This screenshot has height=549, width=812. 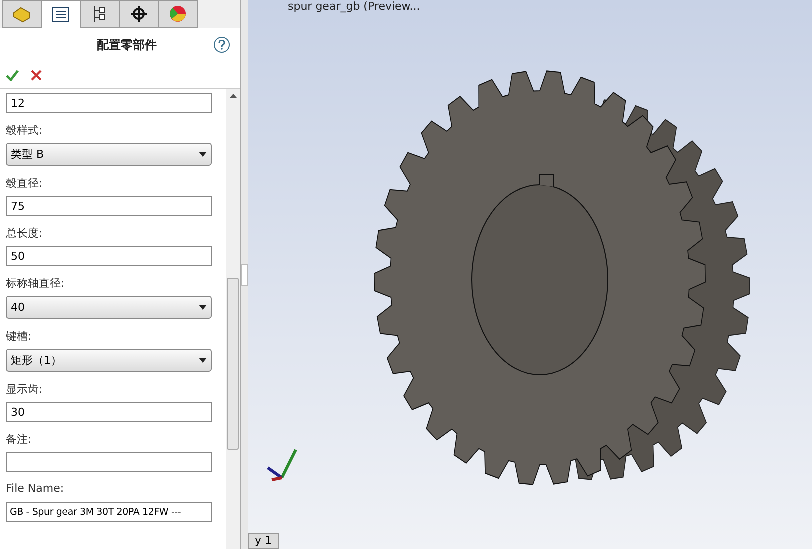 What do you see at coordinates (109, 462) in the screenshot?
I see `text-field` at bounding box center [109, 462].